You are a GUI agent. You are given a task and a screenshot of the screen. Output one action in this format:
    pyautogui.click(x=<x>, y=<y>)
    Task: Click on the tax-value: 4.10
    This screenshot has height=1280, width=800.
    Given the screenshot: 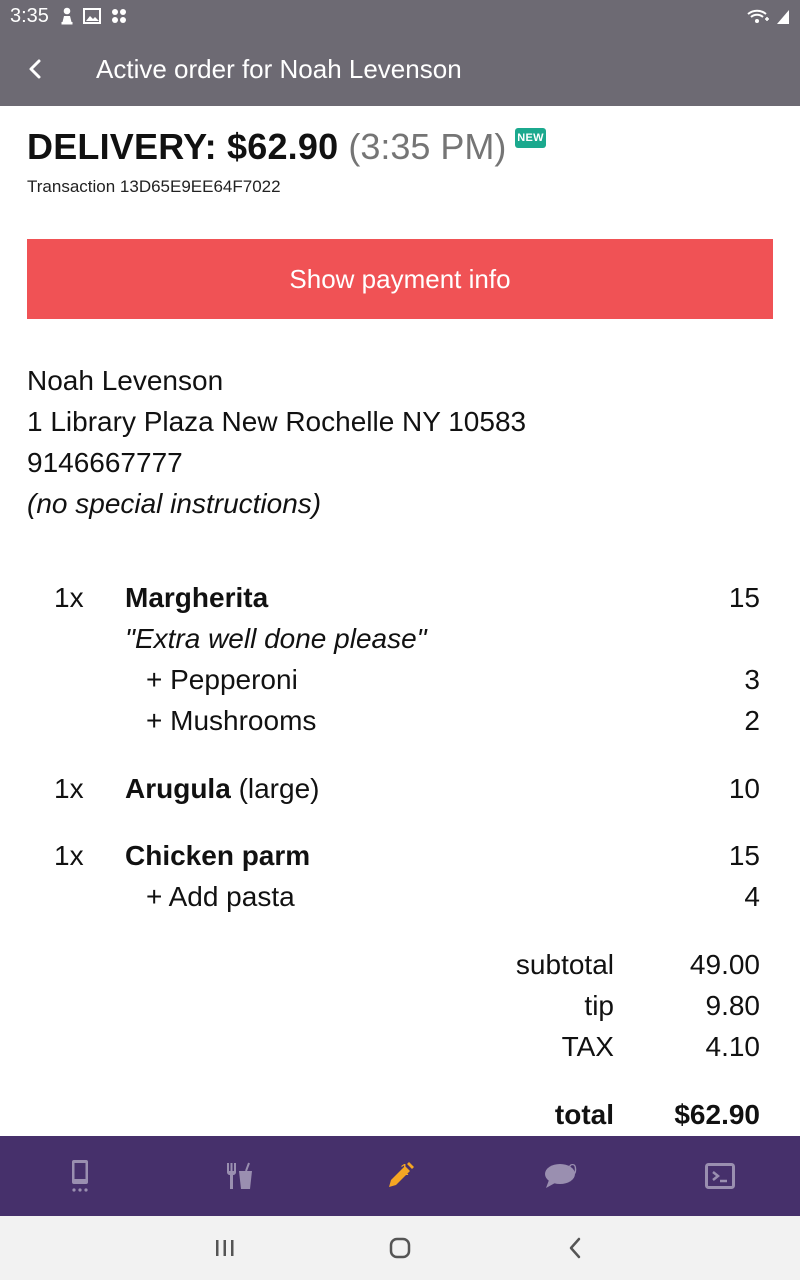 What is the action you would take?
    pyautogui.click(x=733, y=1046)
    